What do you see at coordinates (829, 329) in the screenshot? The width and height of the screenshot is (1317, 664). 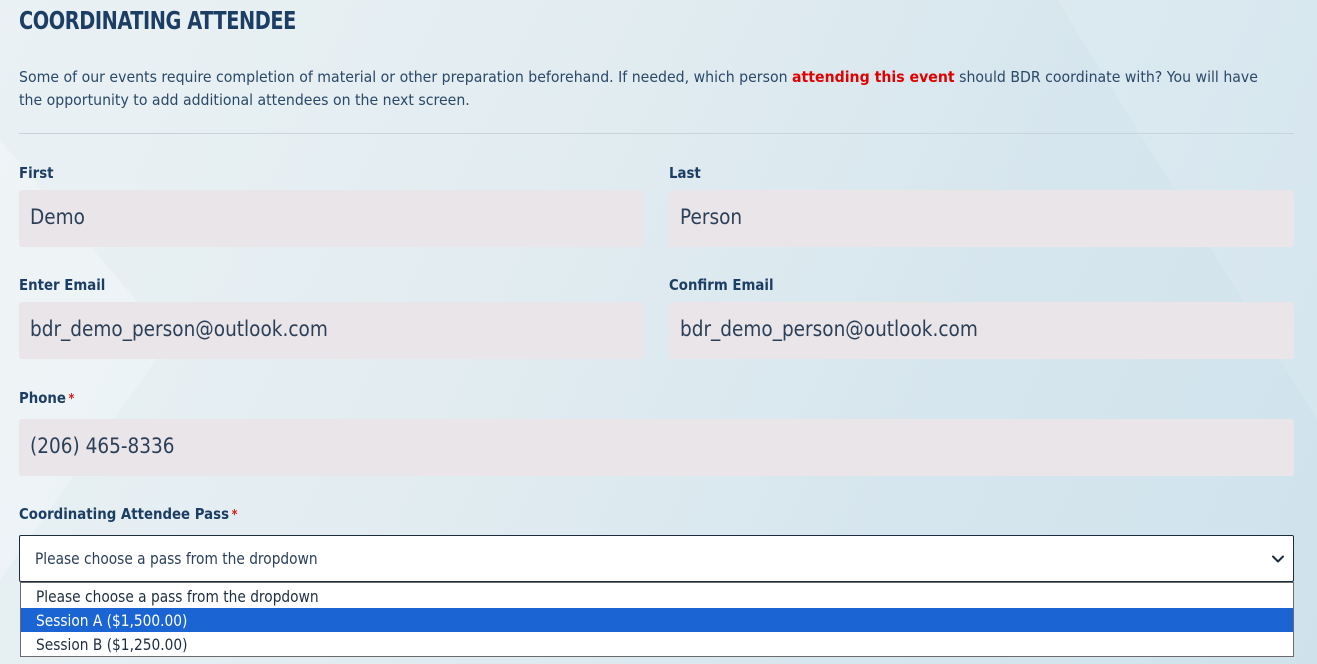 I see `confirm-email-value: bdr_demo_person@outlook.com` at bounding box center [829, 329].